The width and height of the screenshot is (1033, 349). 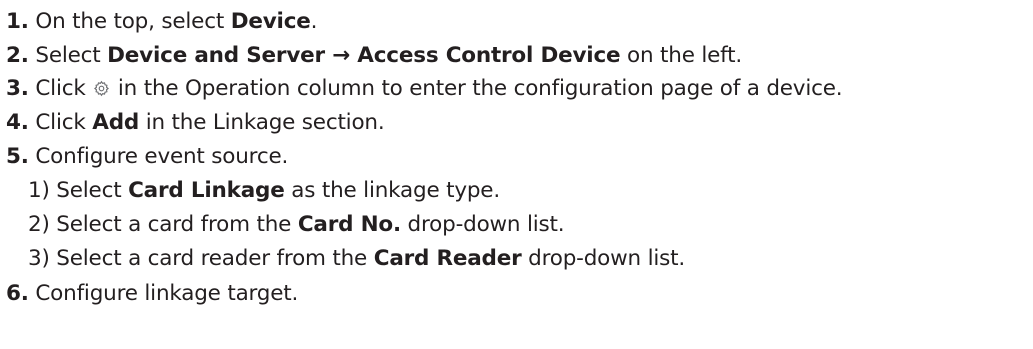 What do you see at coordinates (681, 55) in the screenshot?
I see `step-text: on the left.` at bounding box center [681, 55].